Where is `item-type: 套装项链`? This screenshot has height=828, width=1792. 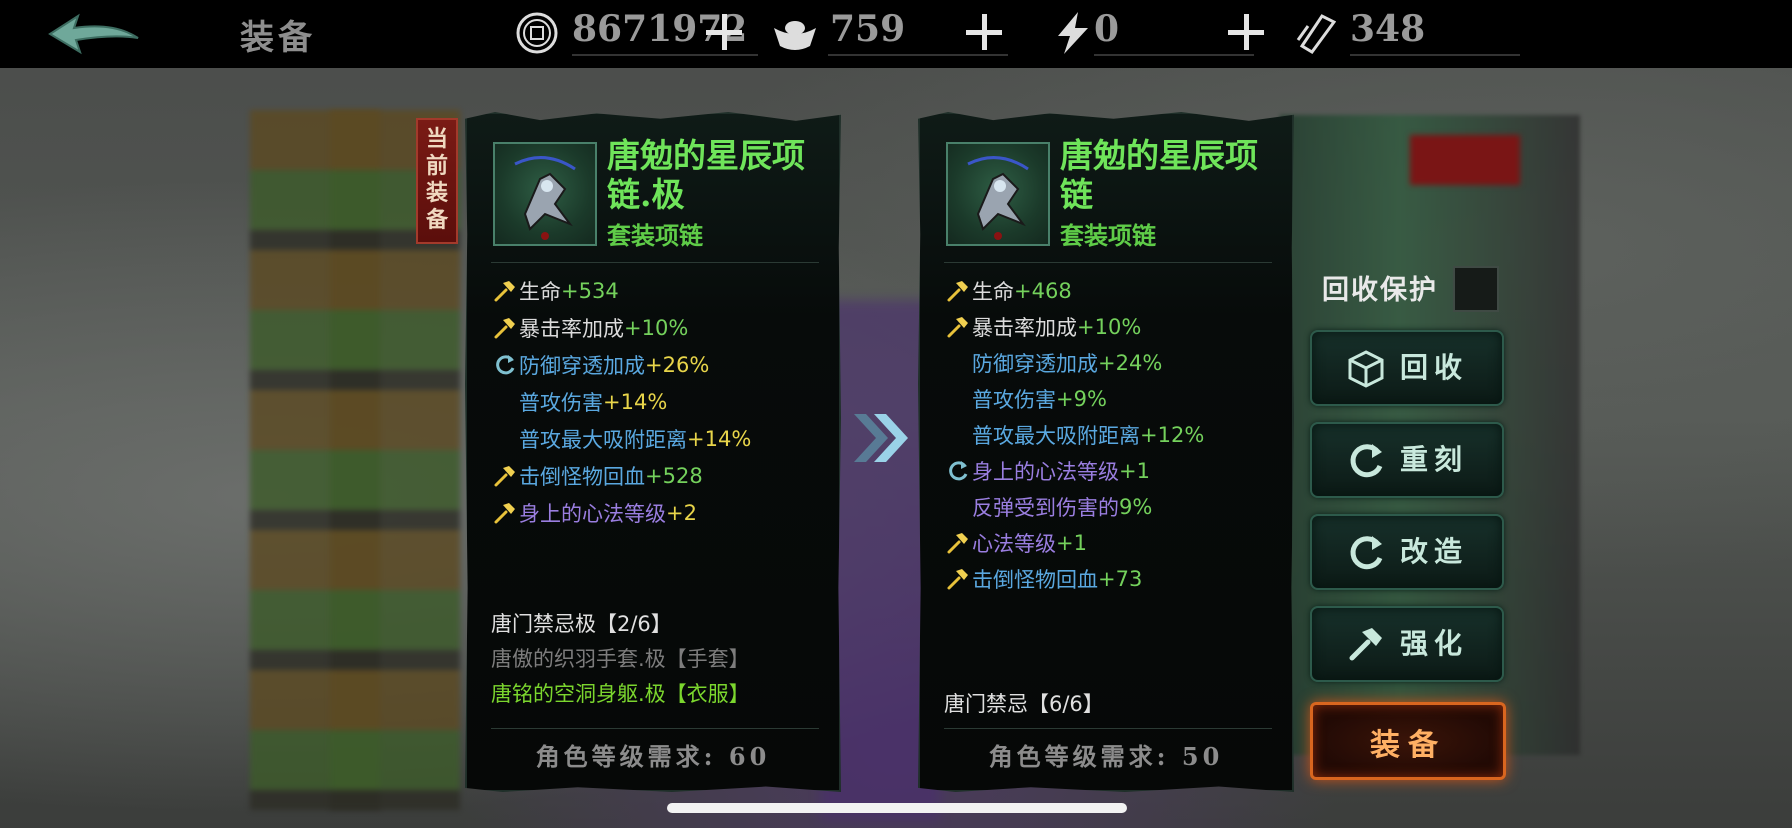 item-type: 套装项链 is located at coordinates (1108, 235).